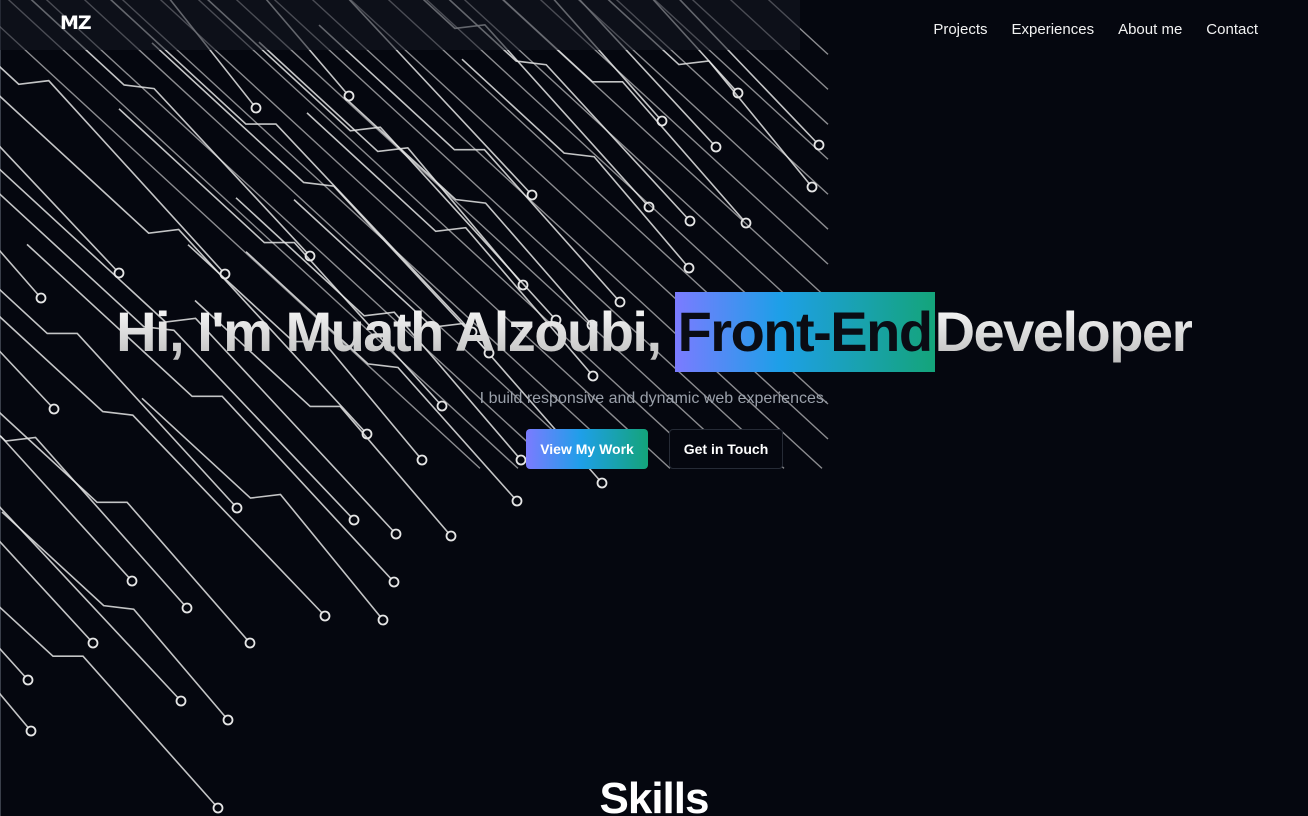 The height and width of the screenshot is (816, 1308). I want to click on hero-title-role: Developer, so click(1064, 331).